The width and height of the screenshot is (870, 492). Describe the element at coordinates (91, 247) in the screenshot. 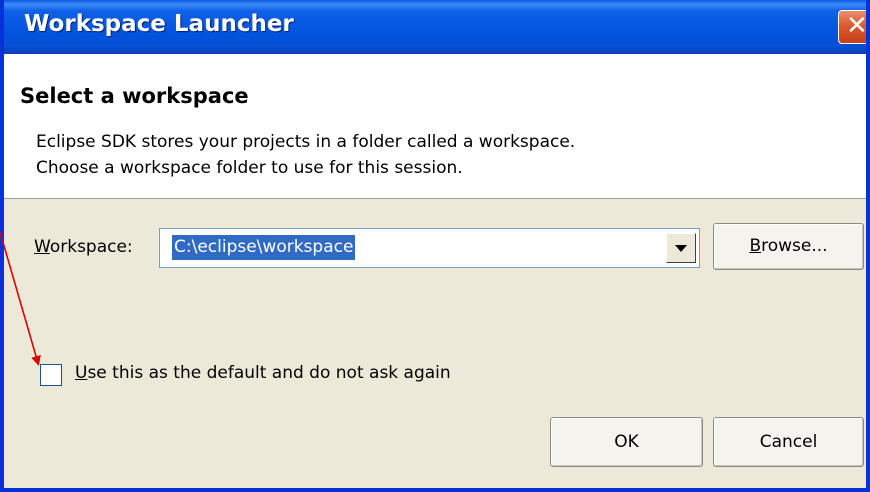

I see `workspace-label-text: orkspace:` at that location.